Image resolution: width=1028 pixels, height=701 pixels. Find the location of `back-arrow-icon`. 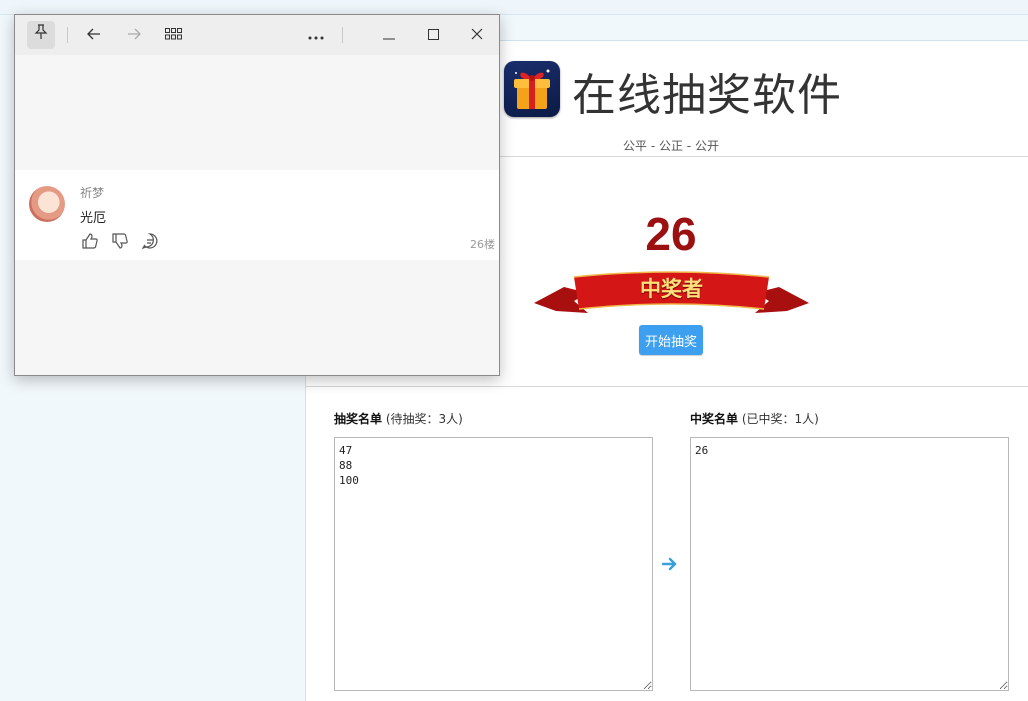

back-arrow-icon is located at coordinates (94, 35).